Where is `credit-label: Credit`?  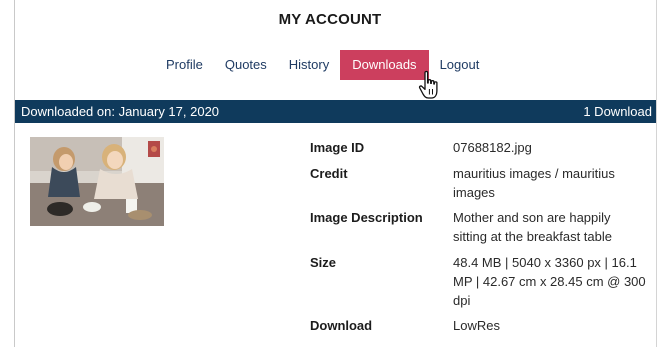 credit-label: Credit is located at coordinates (329, 173).